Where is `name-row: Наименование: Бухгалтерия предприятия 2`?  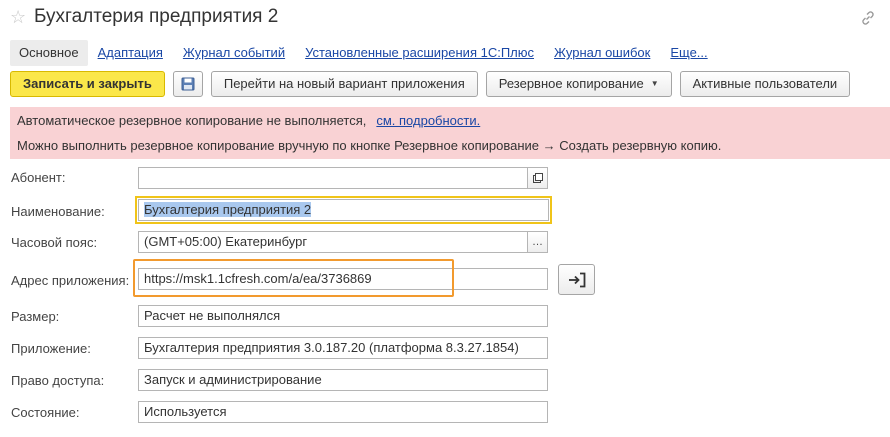
name-row: Наименование: Бухгалтерия предприятия 2 is located at coordinates (445, 210).